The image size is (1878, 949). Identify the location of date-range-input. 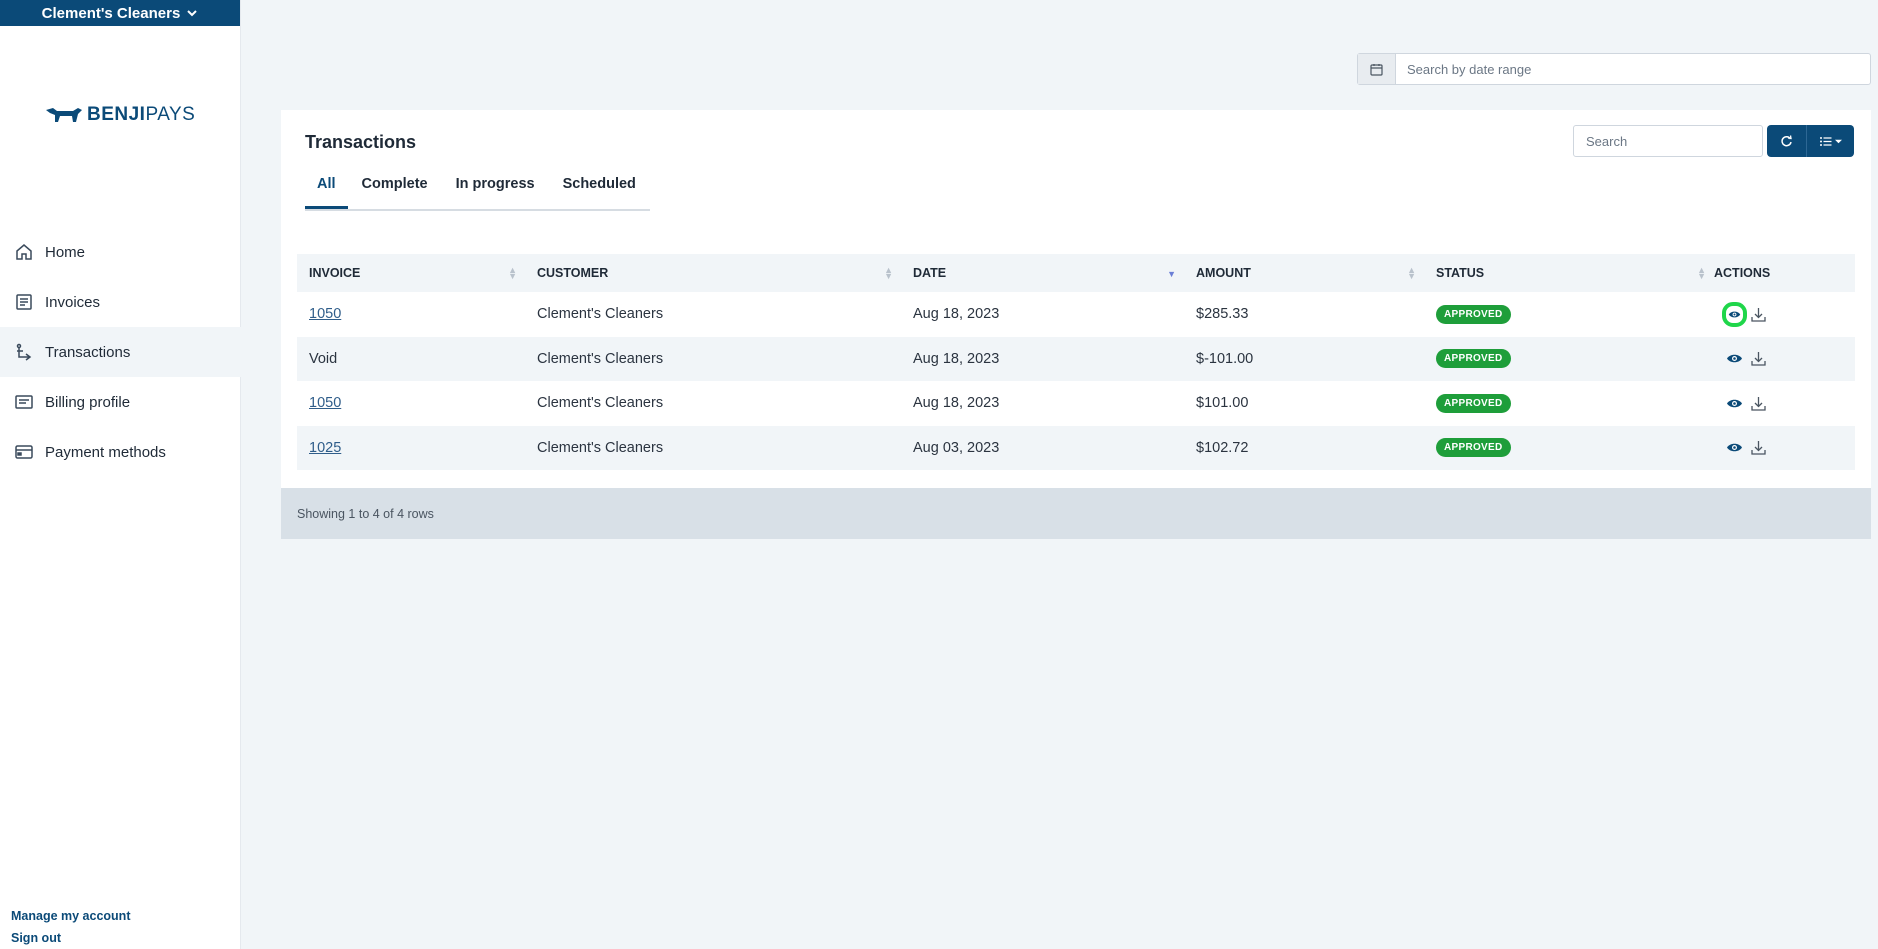
(1633, 69).